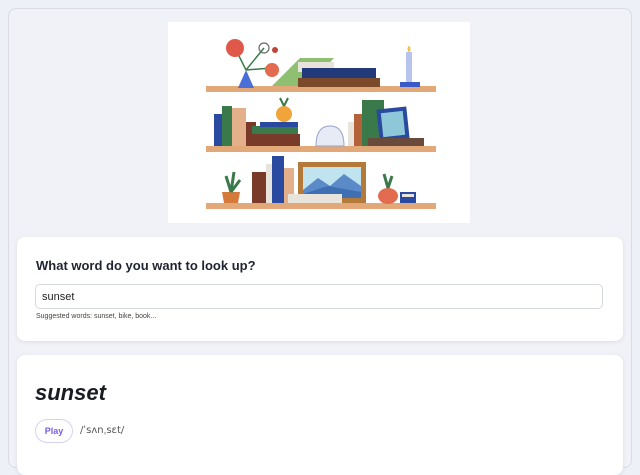 This screenshot has width=640, height=475. Describe the element at coordinates (70, 392) in the screenshot. I see `result-word: sunset` at that location.